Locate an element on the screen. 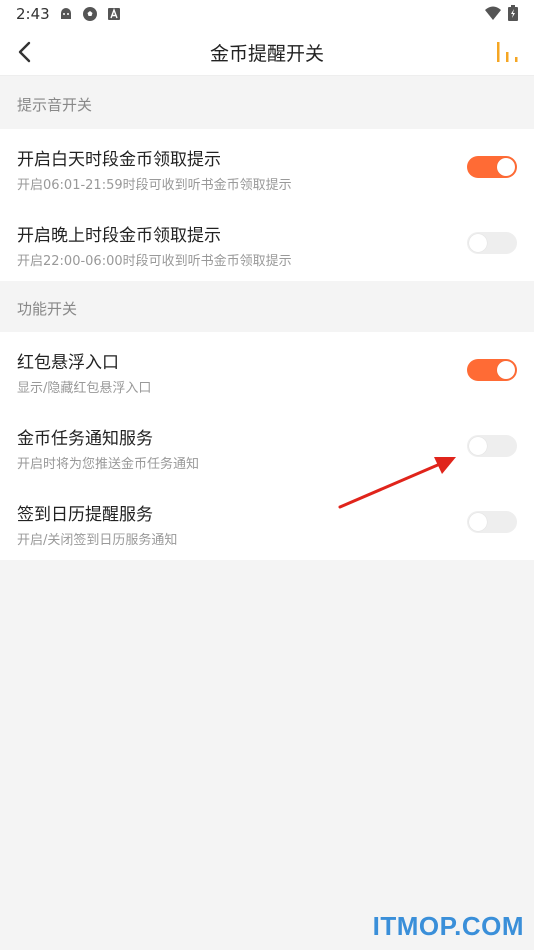 This screenshot has width=534, height=950. soccer-ball-icon is located at coordinates (90, 14).